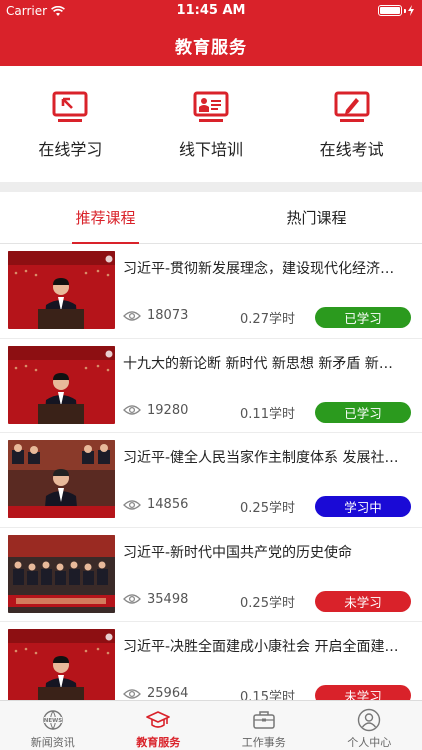  I want to click on view-count: 14856, so click(155, 504).